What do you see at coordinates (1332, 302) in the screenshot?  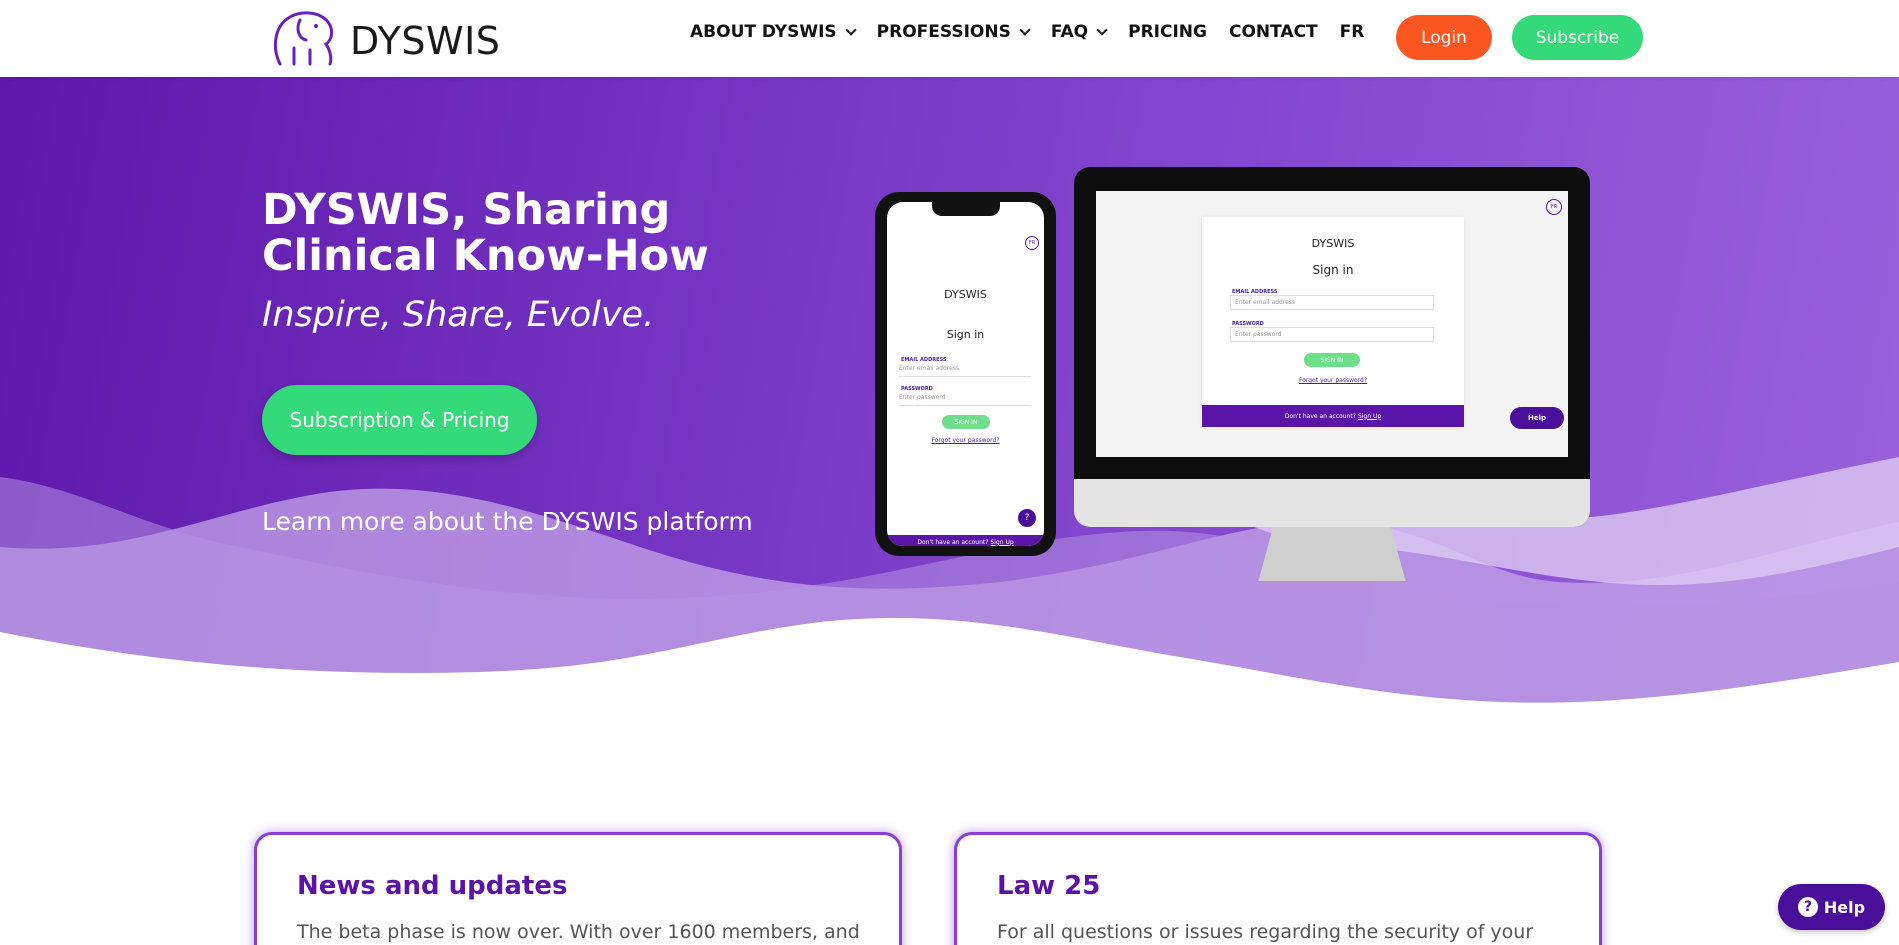 I see `desktop-email-input: Enter email address` at bounding box center [1332, 302].